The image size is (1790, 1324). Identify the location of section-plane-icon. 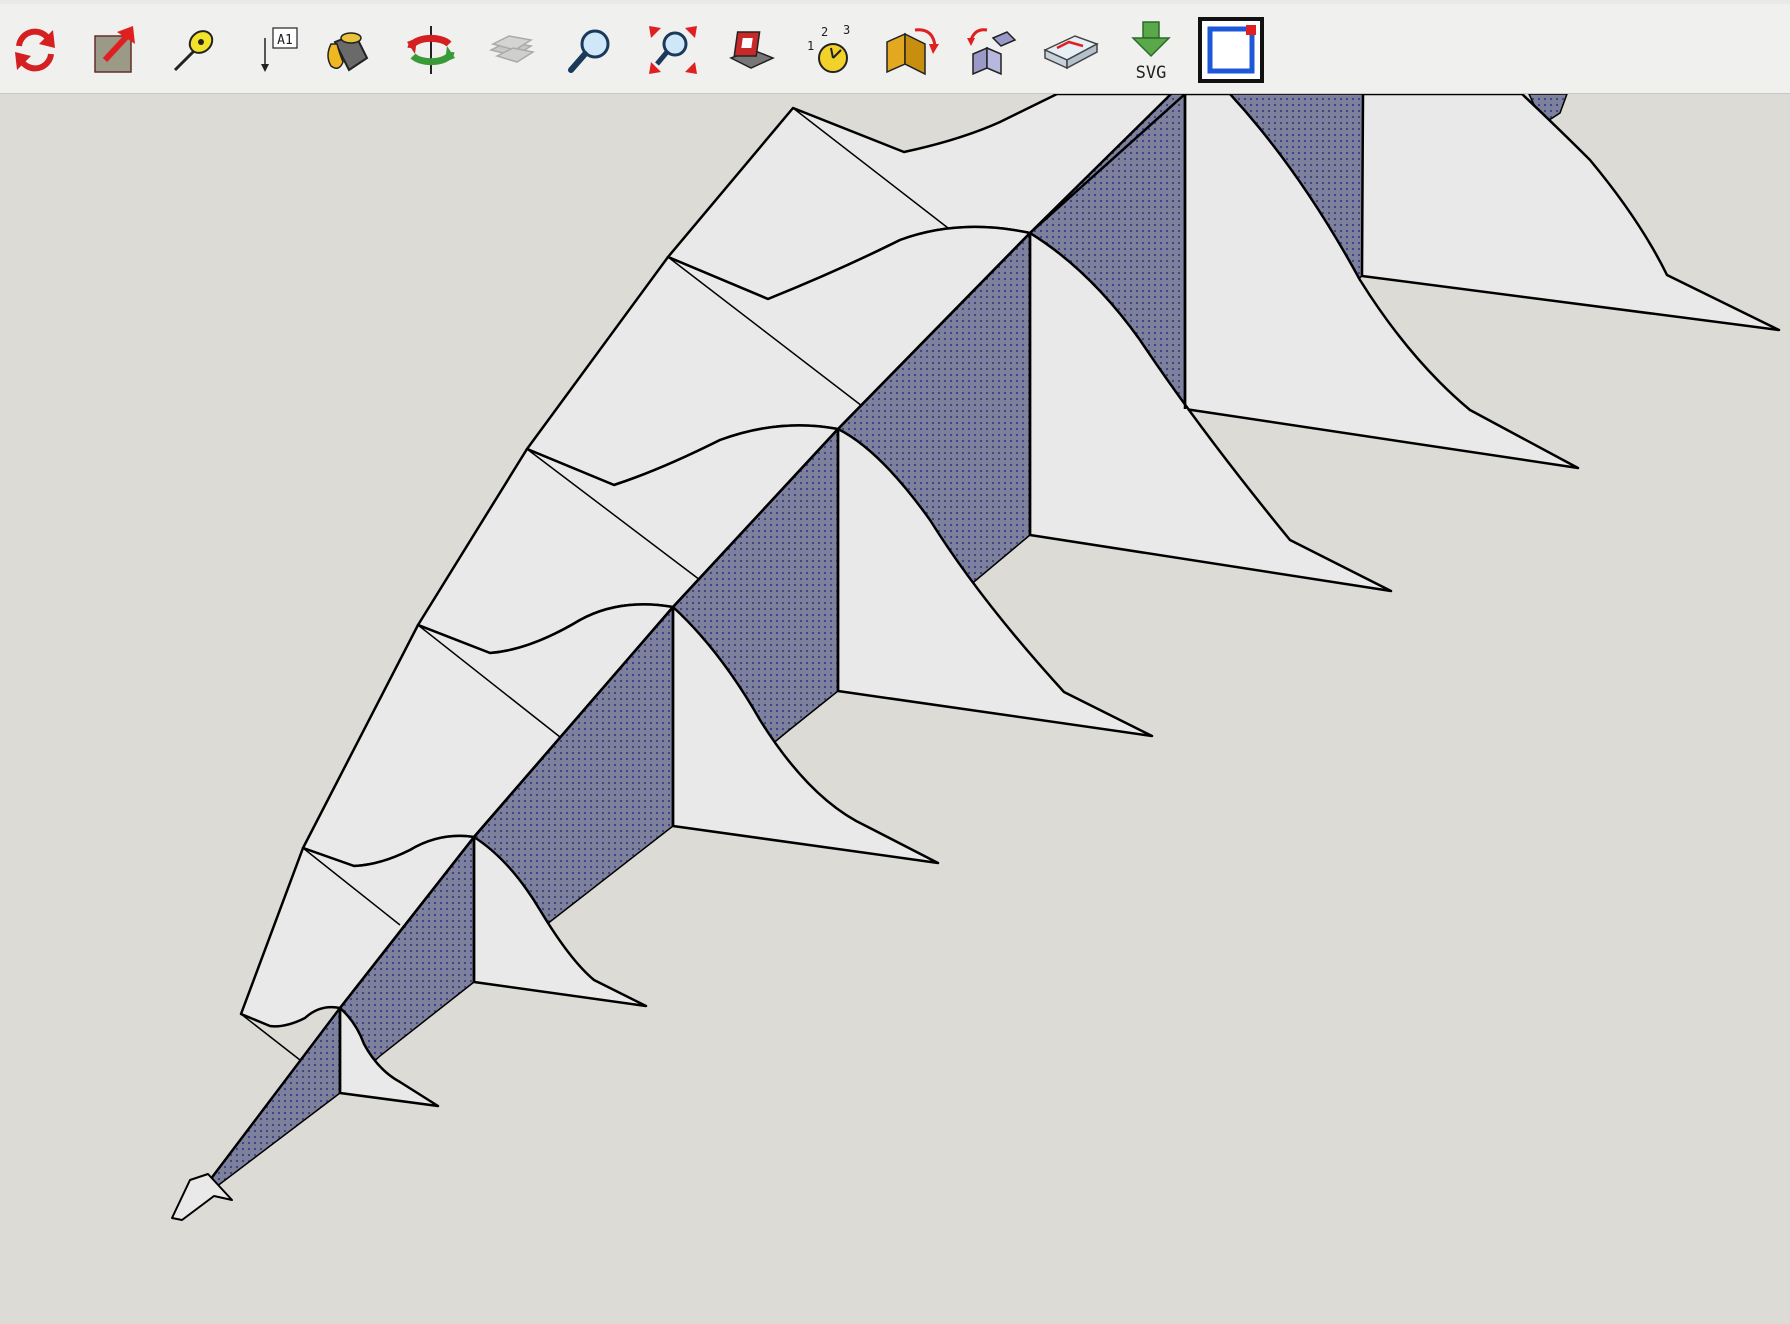
(1071, 50).